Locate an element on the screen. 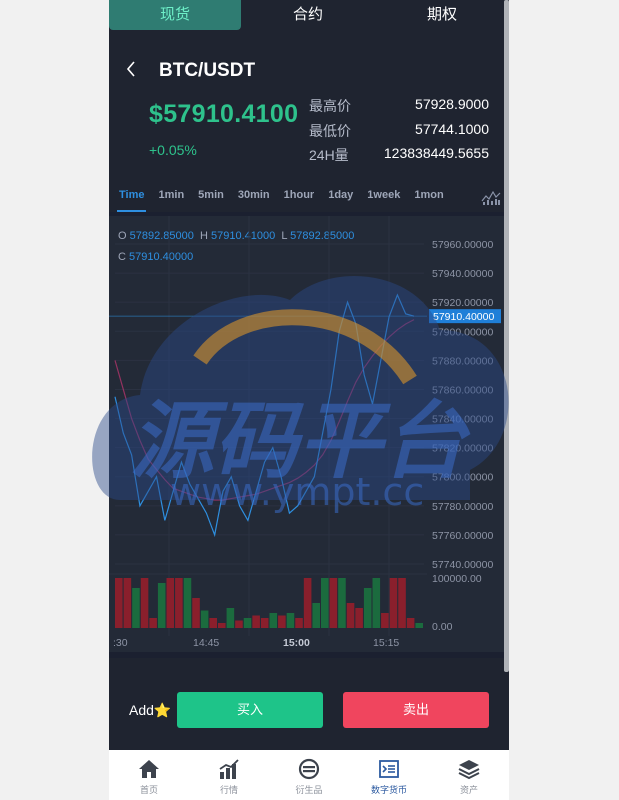  nav-digital-currency: 数字货币 is located at coordinates (389, 775).